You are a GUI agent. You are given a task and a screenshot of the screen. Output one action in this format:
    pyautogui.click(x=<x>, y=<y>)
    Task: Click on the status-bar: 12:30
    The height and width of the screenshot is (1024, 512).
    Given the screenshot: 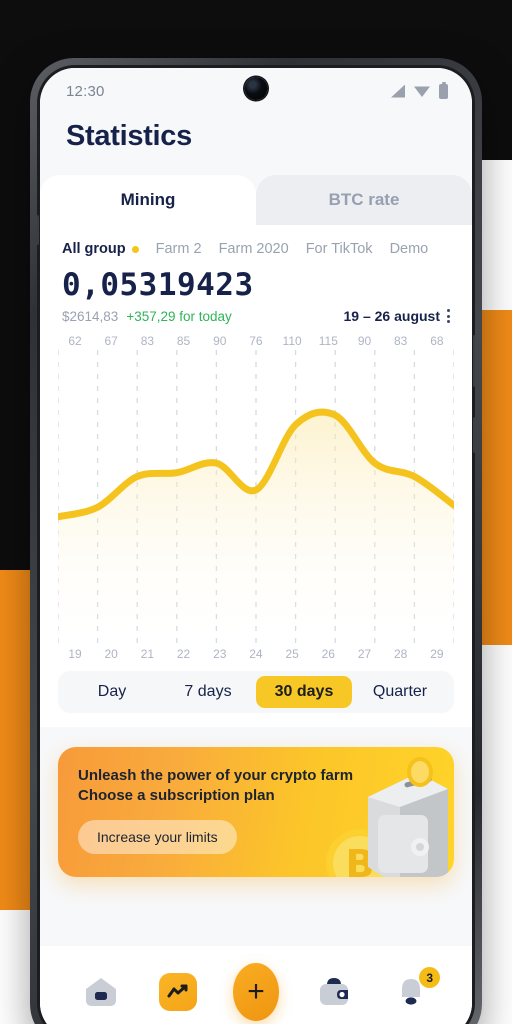 What is the action you would take?
    pyautogui.click(x=256, y=91)
    